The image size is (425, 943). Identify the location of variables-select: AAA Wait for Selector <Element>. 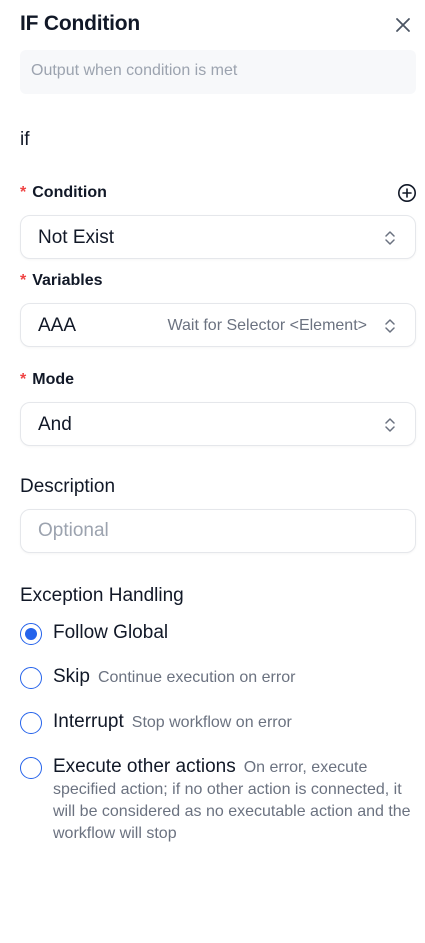
(218, 325).